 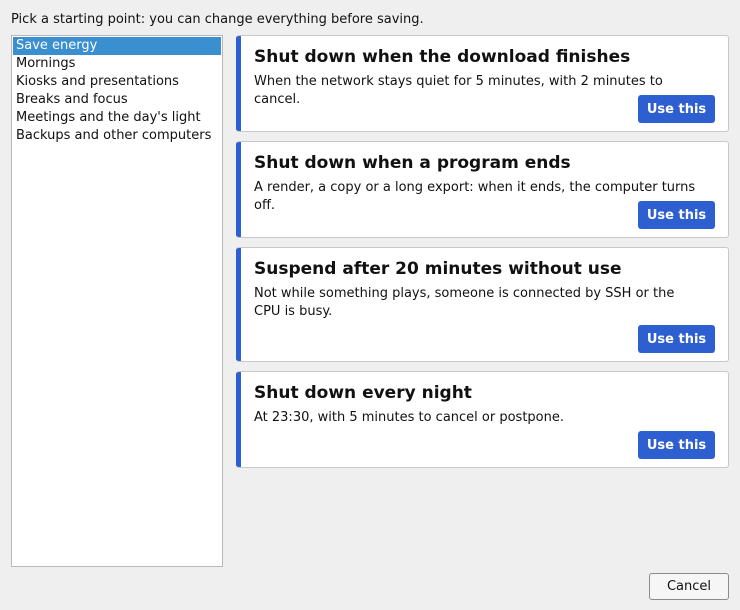 What do you see at coordinates (442, 57) in the screenshot?
I see `template-title: Shut down when the download finishes` at bounding box center [442, 57].